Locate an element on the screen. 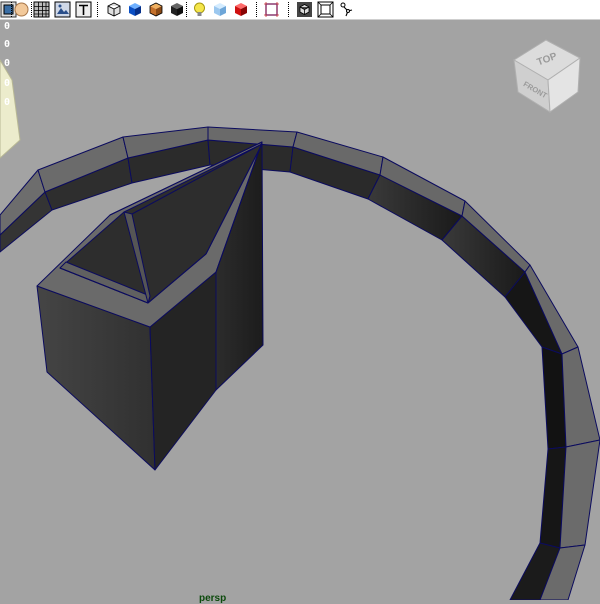 The height and width of the screenshot is (604, 600). blue-cube-icon is located at coordinates (134, 9).